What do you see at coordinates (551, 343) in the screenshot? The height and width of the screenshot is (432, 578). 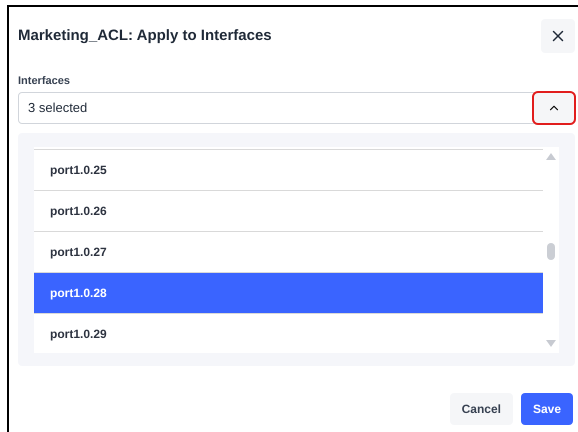 I see `scroll-down-icon` at bounding box center [551, 343].